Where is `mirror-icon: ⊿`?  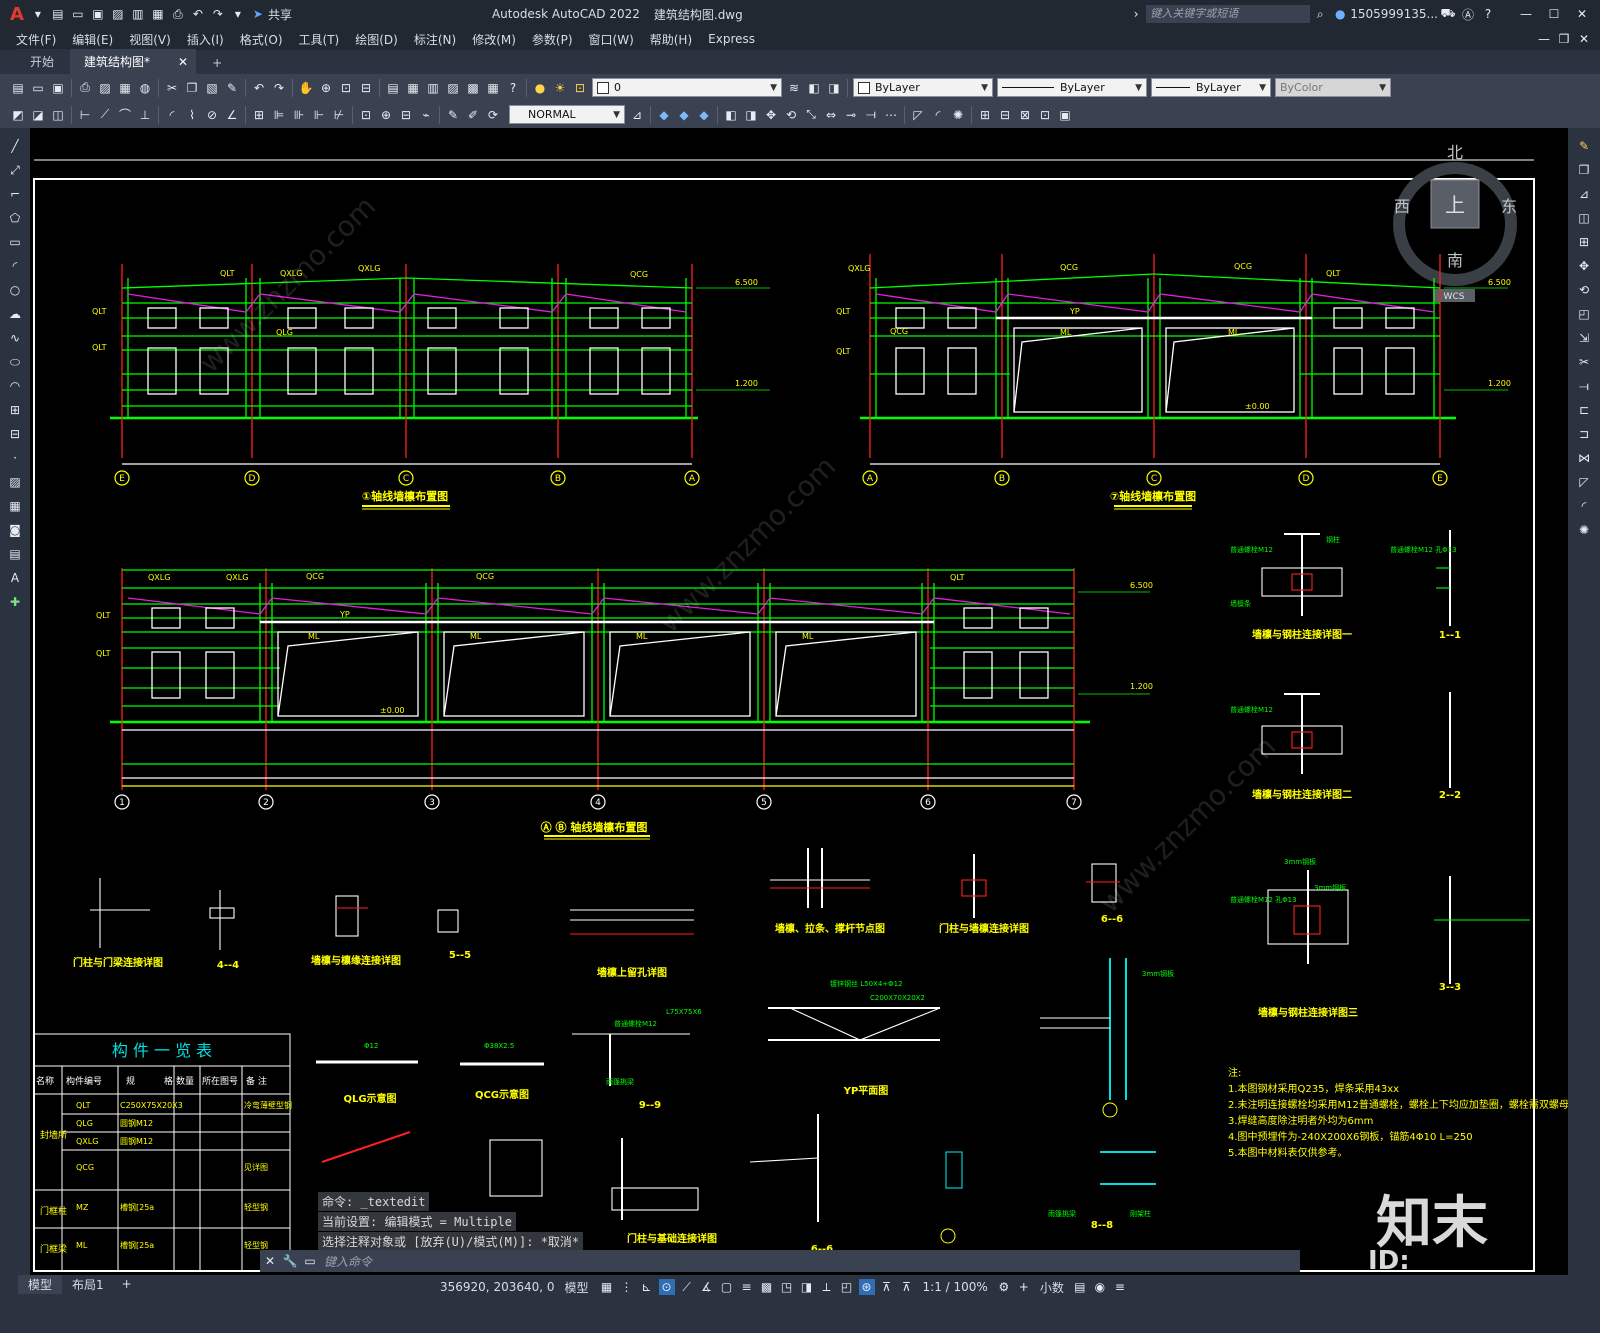 mirror-icon: ⊿ is located at coordinates (1584, 194).